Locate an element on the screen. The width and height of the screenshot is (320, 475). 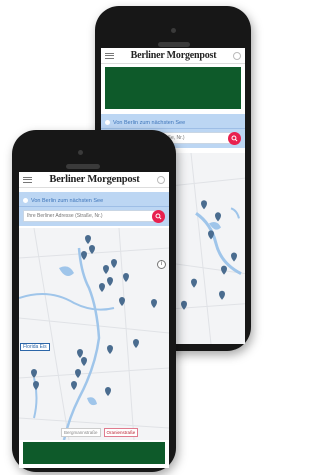
bottom-ad is located at coordinates (94, 454).